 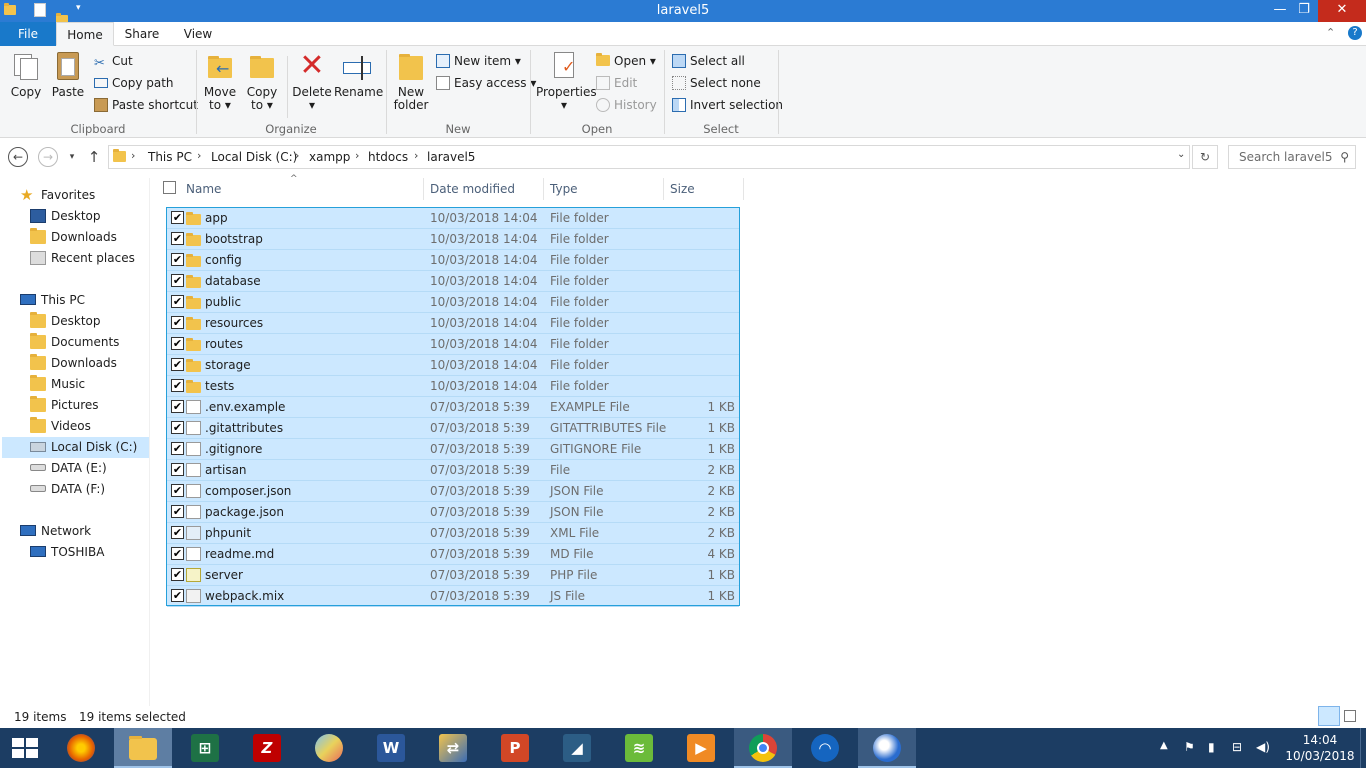 I want to click on table-row: ✔ app 10/03/2018 14:04 File folder, so click(x=453, y=218).